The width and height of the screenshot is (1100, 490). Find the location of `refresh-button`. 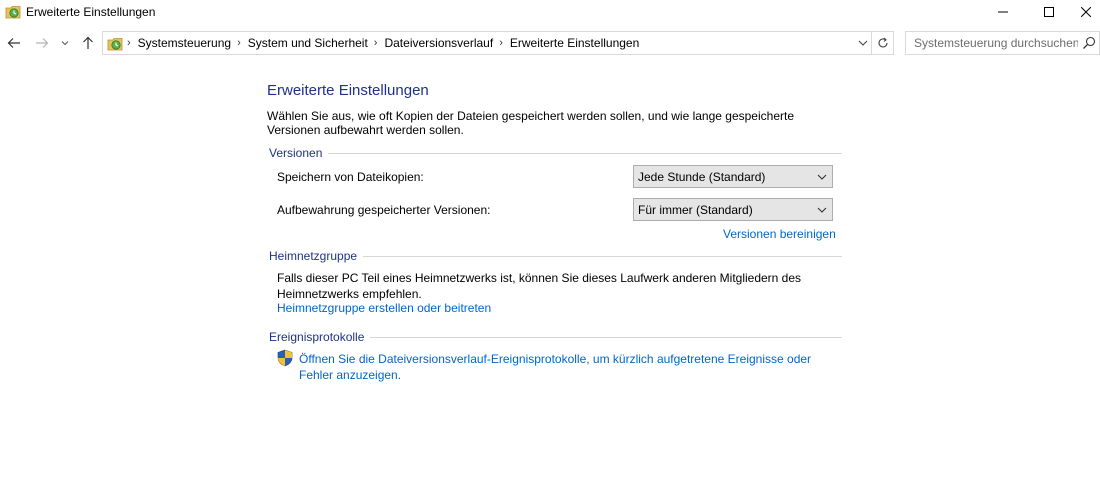

refresh-button is located at coordinates (883, 43).